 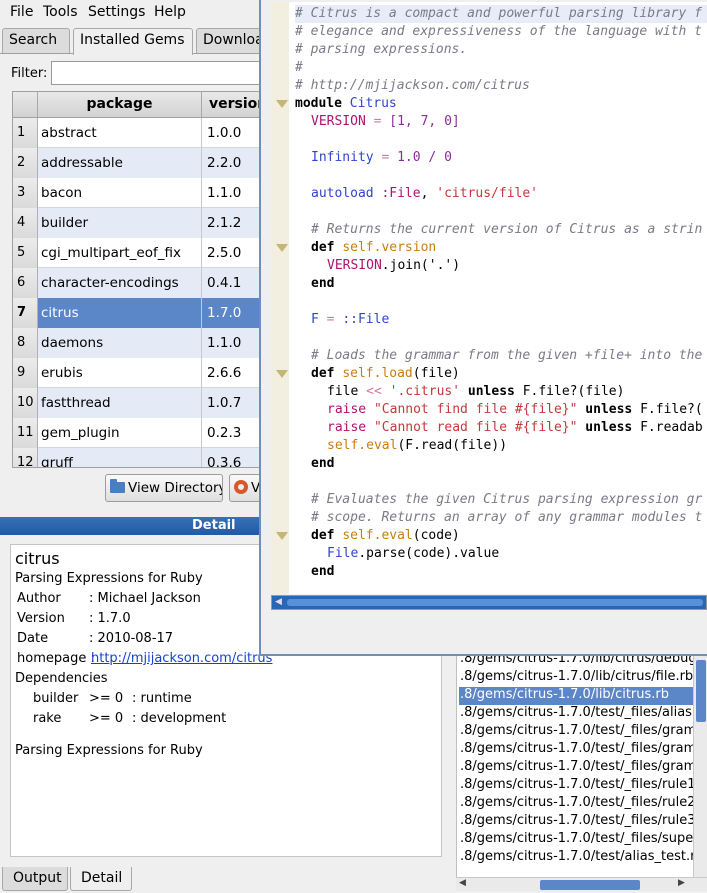 What do you see at coordinates (230, 105) in the screenshot?
I see `version-column-header: version` at bounding box center [230, 105].